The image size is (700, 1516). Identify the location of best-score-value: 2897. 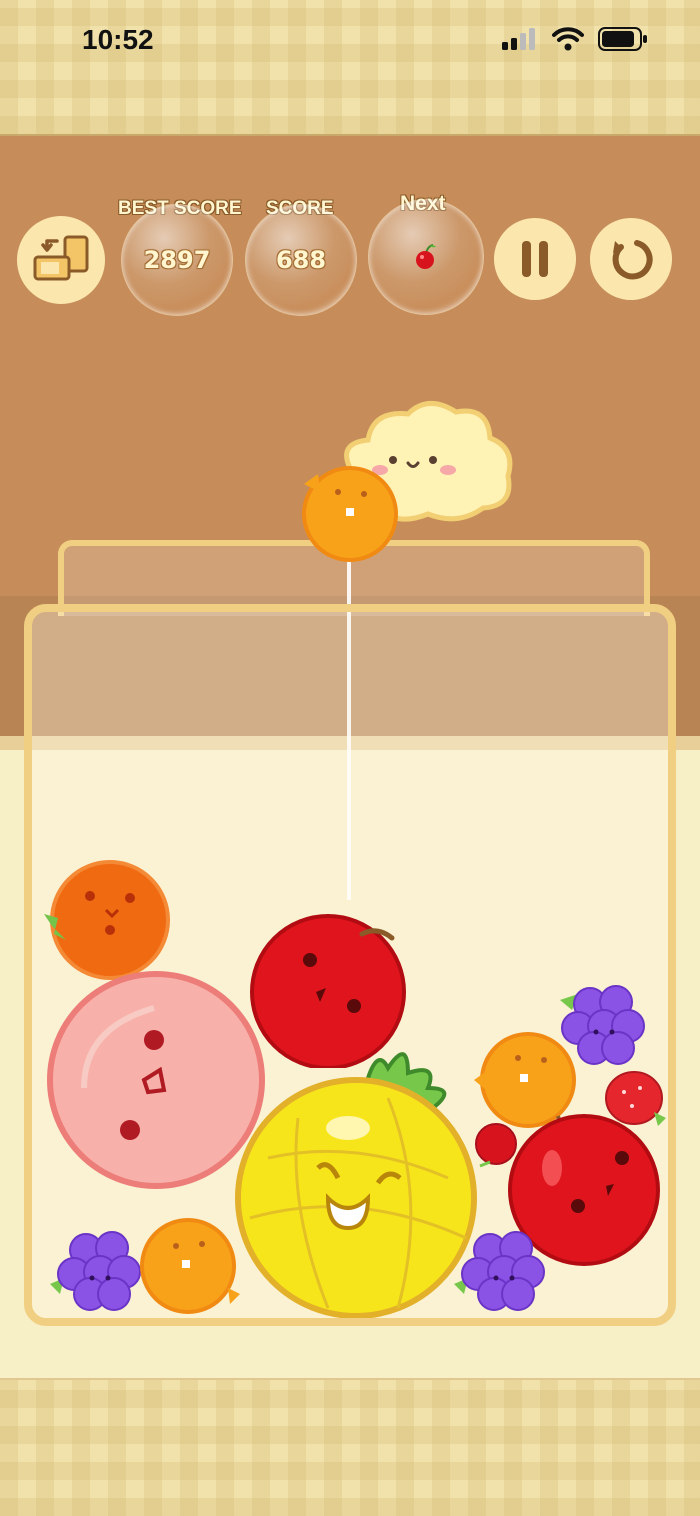
(177, 260).